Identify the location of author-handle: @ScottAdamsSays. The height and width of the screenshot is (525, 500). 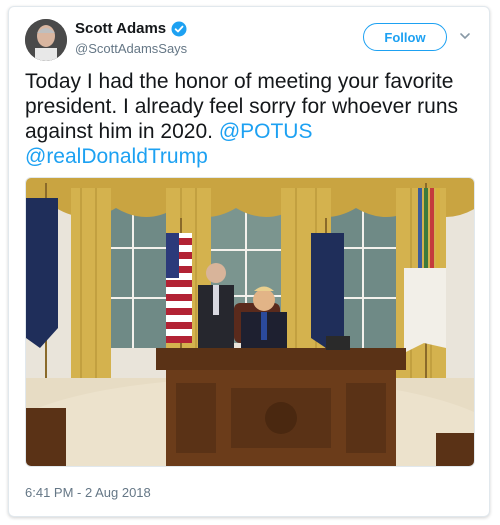
(131, 48).